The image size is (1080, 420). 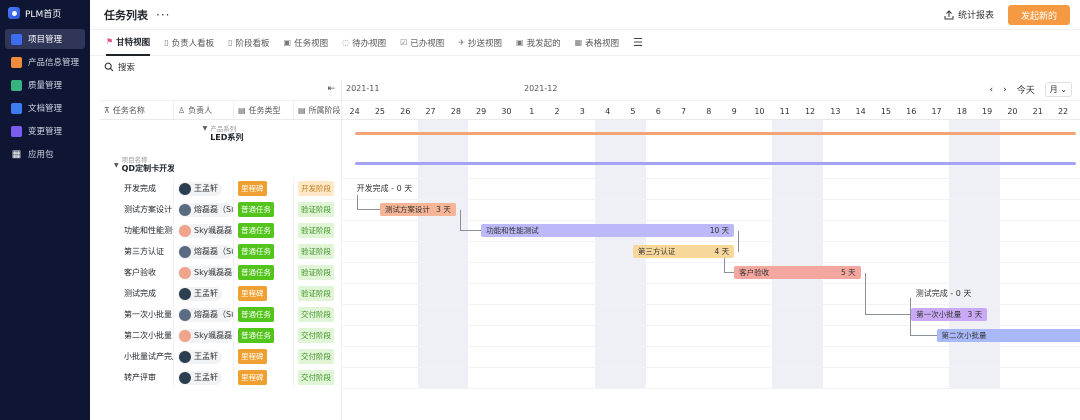 I want to click on today-button: 今天, so click(x=1026, y=89).